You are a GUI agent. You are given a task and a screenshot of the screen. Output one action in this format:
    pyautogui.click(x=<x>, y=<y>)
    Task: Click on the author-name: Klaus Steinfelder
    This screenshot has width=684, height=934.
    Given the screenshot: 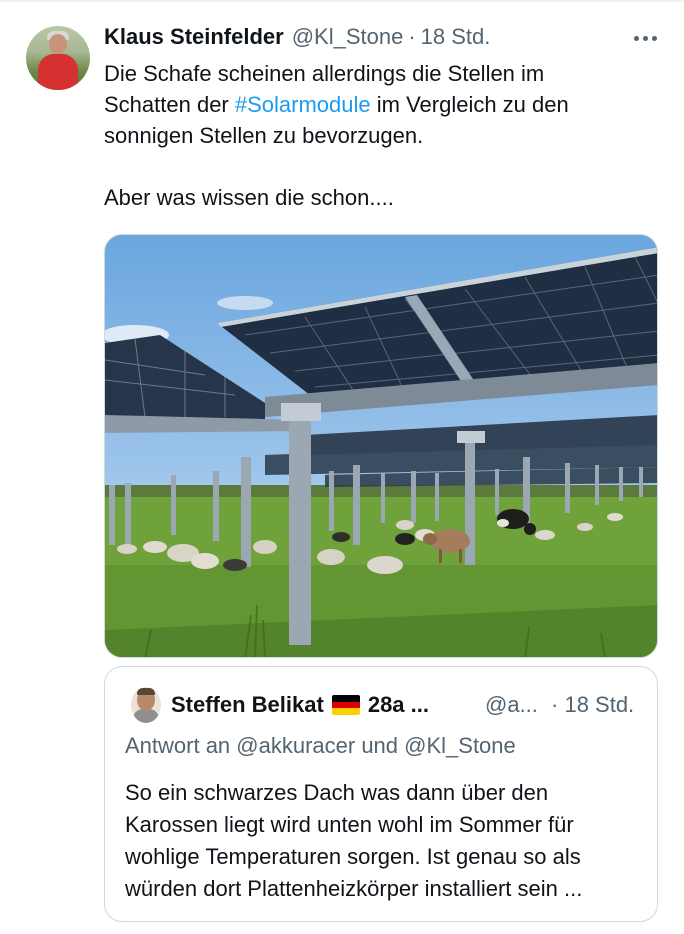 What is the action you would take?
    pyautogui.click(x=194, y=37)
    